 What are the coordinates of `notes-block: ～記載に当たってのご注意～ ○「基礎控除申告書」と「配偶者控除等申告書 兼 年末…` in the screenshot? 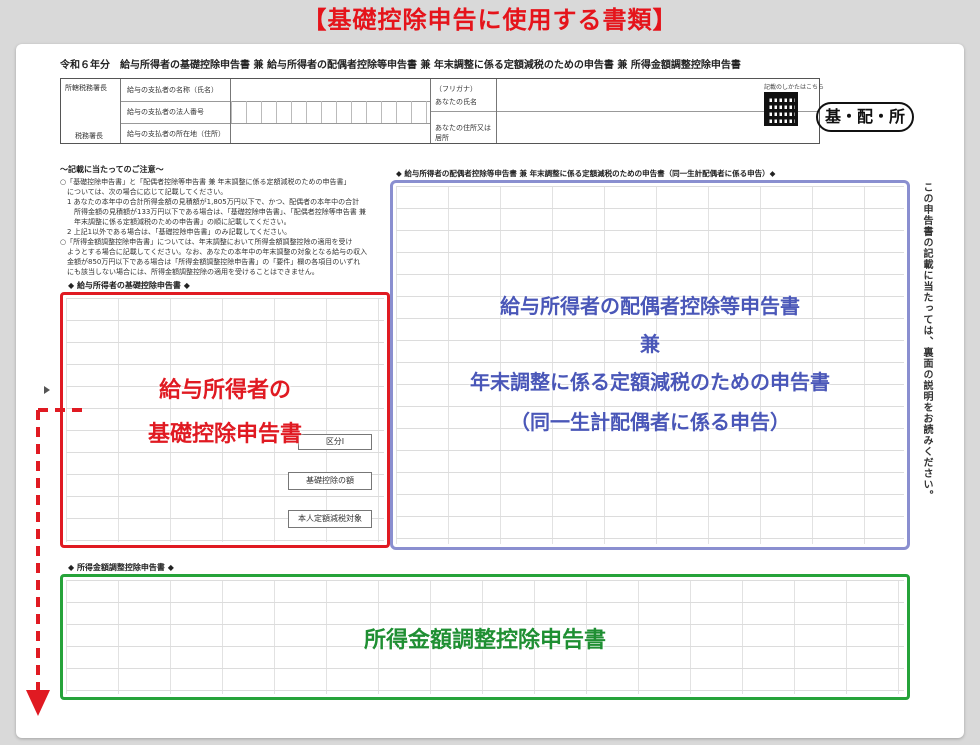 It's located at (220, 220).